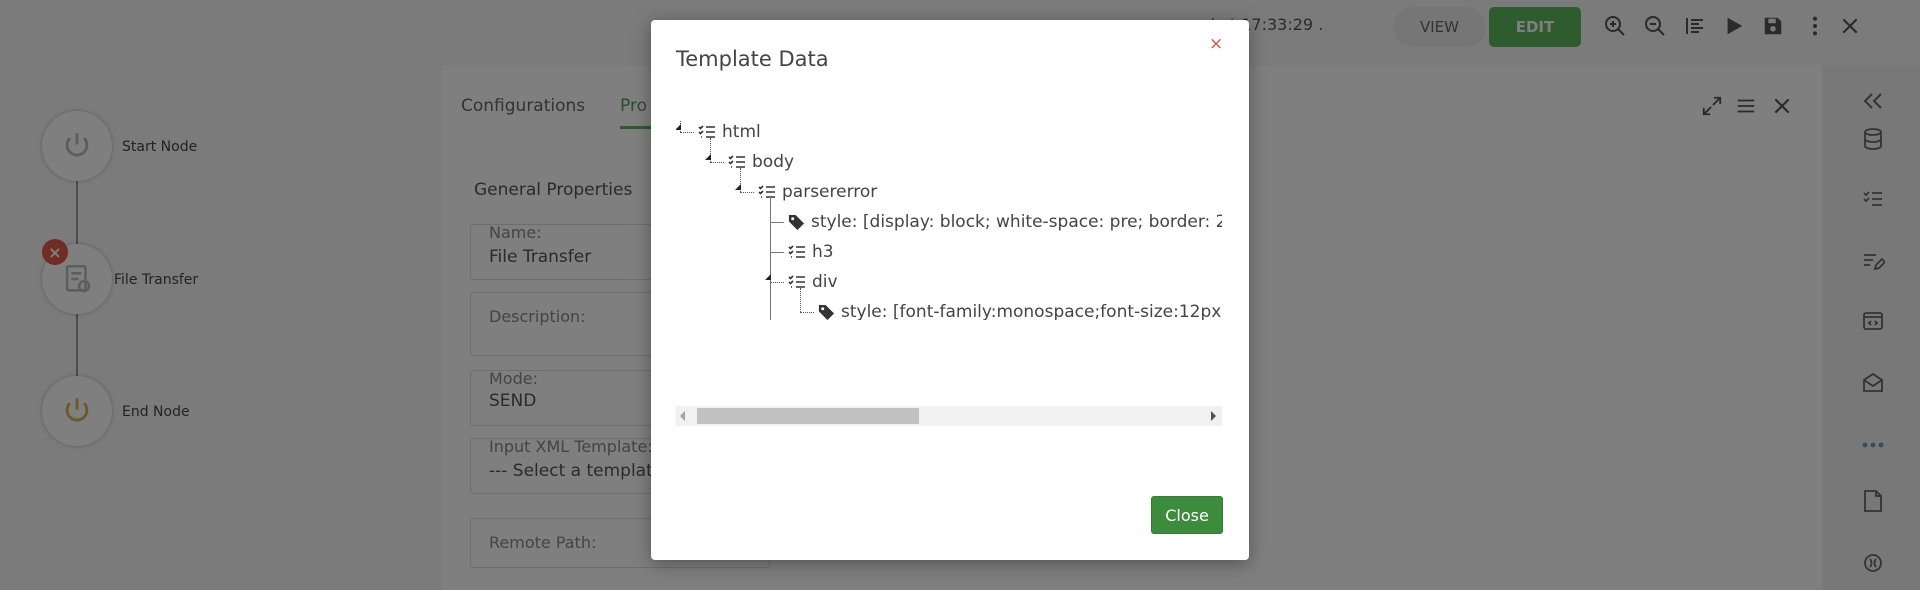 This screenshot has width=1920, height=590. I want to click on tree-node-body: body, so click(761, 162).